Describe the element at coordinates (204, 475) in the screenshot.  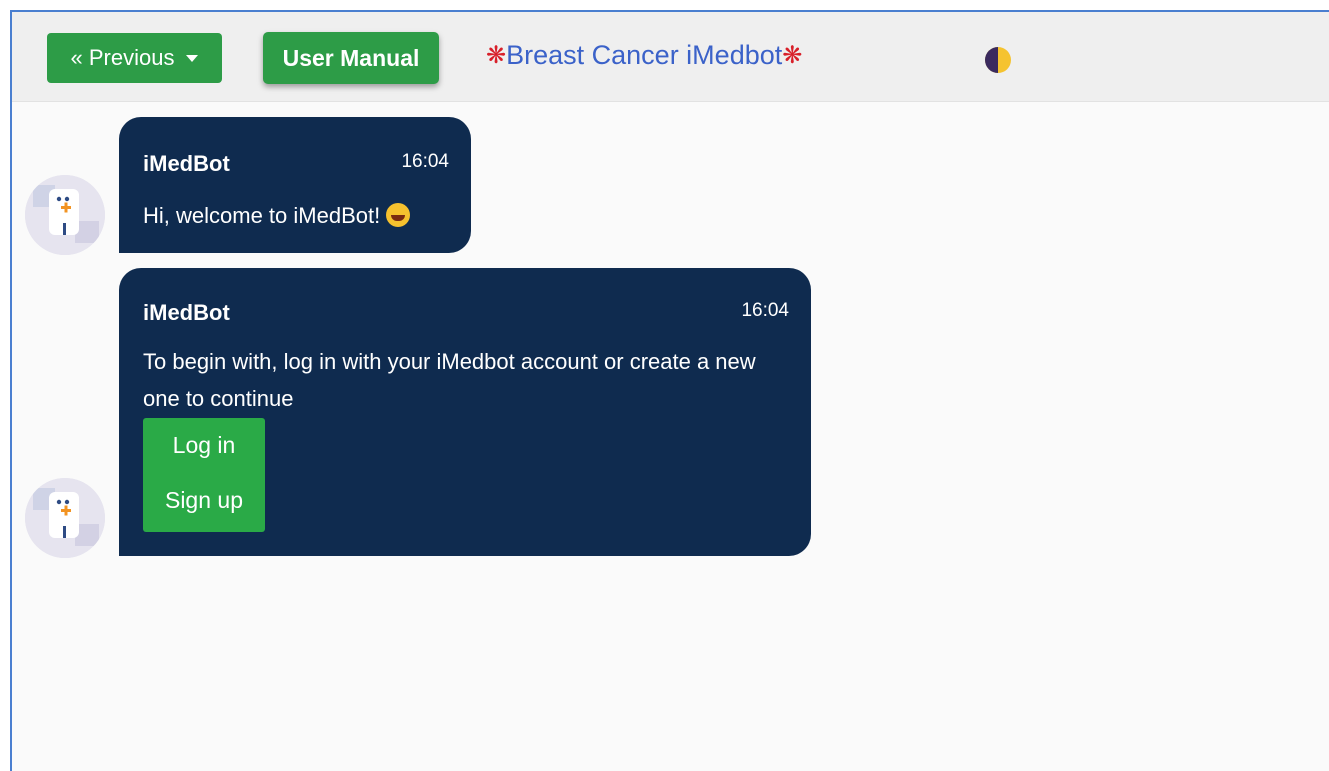
I see `auth-actions: Log in Sign up` at that location.